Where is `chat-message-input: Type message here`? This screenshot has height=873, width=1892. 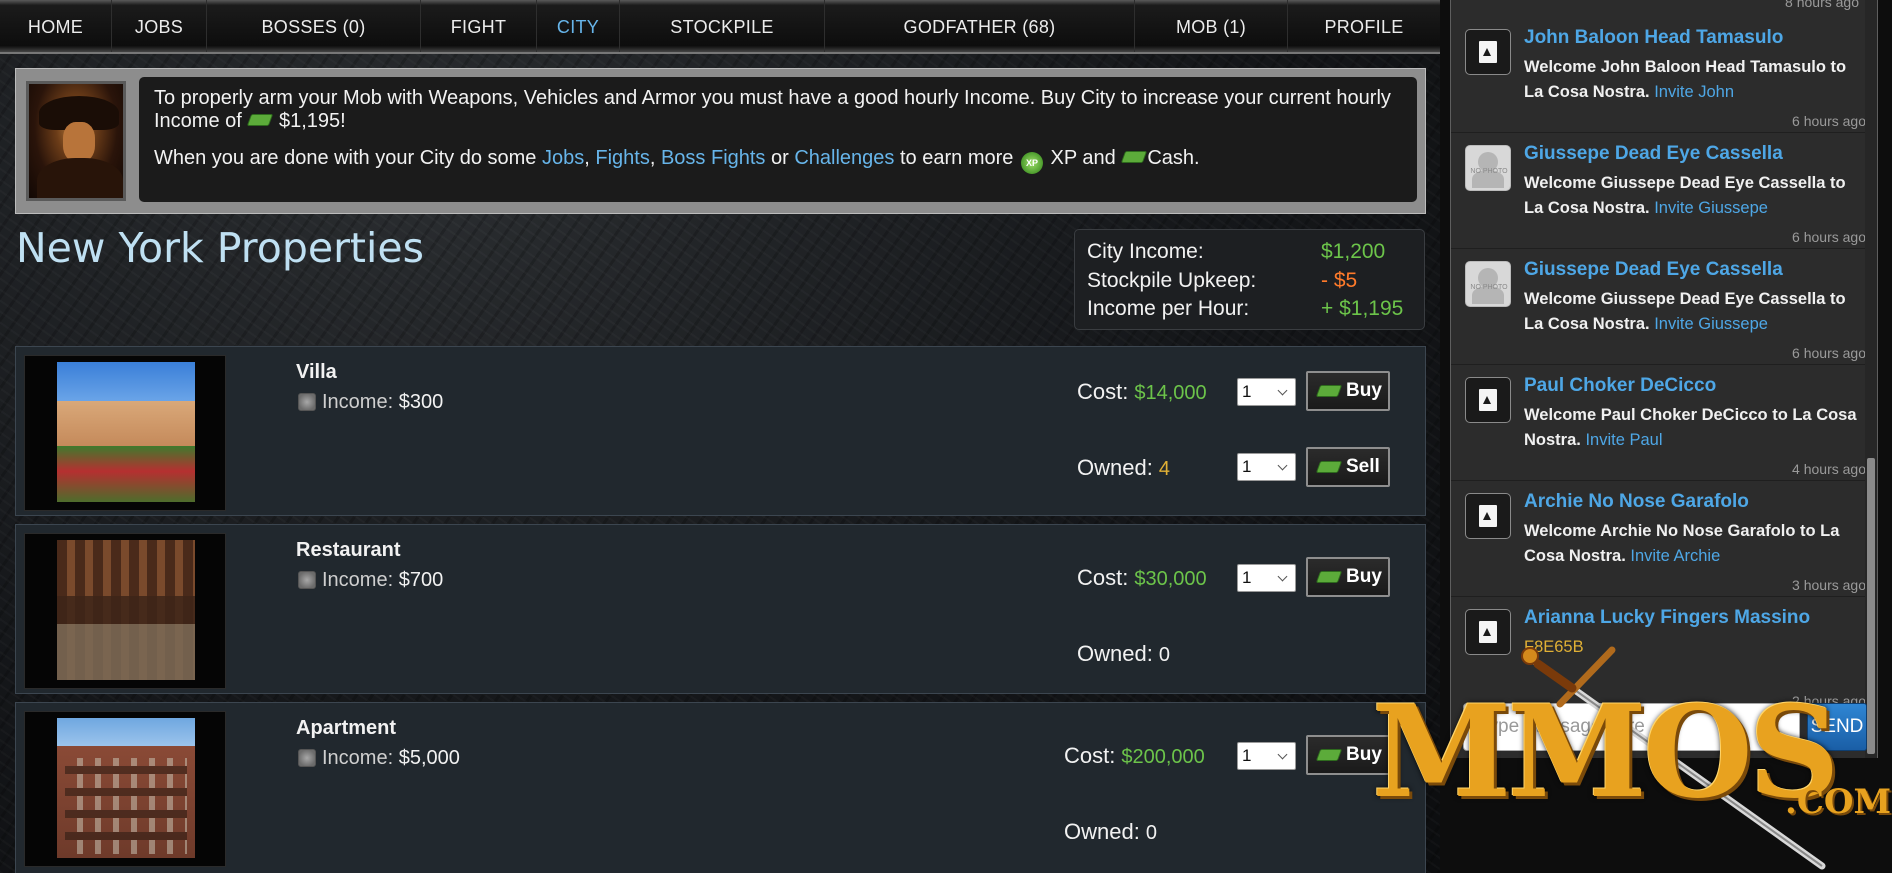 chat-message-input: Type message here is located at coordinates (1631, 727).